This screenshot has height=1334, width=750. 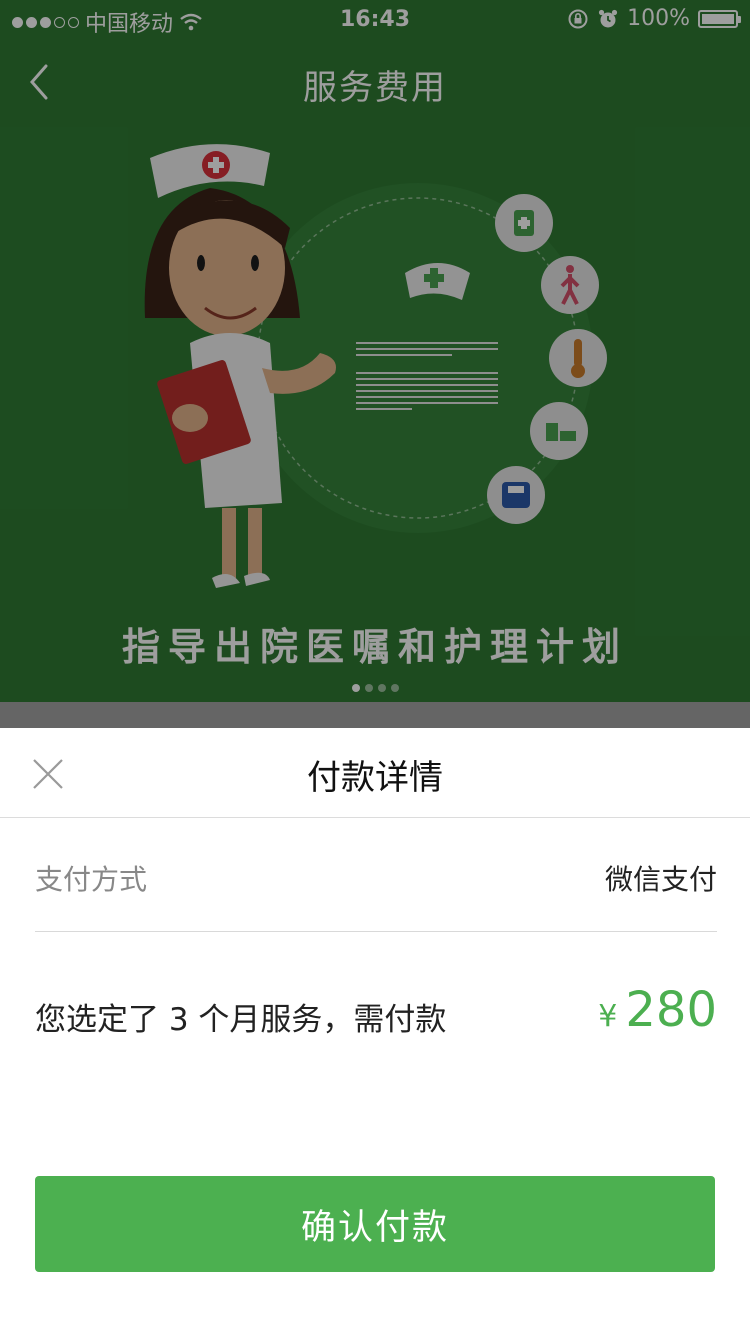 I want to click on dim-overlay-strip, so click(x=375, y=715).